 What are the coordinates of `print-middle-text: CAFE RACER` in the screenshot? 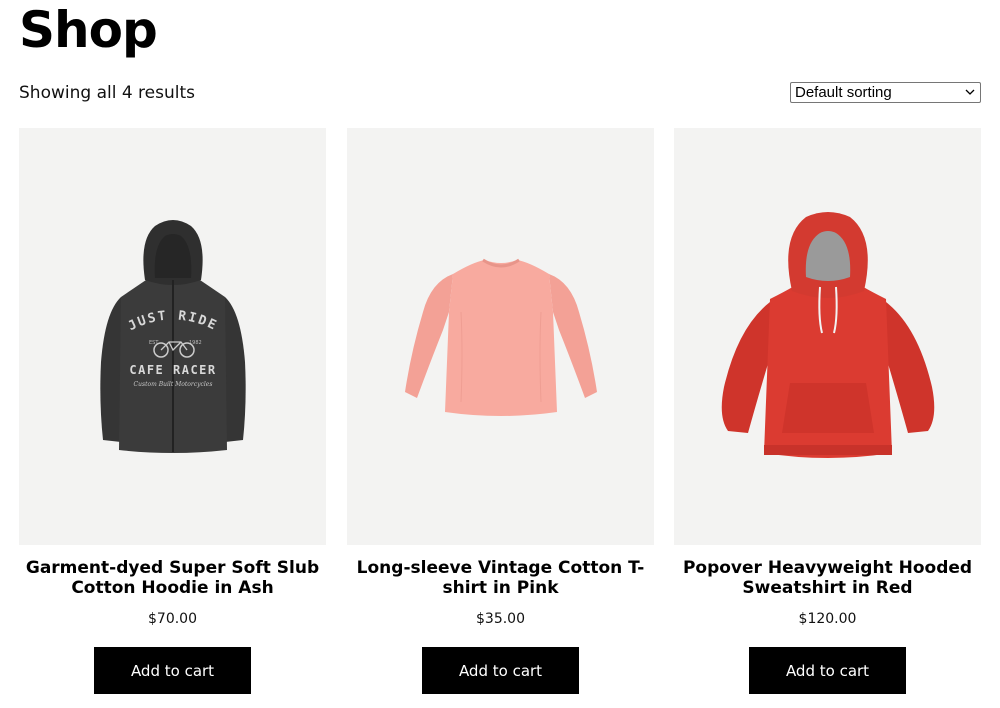 It's located at (172, 370).